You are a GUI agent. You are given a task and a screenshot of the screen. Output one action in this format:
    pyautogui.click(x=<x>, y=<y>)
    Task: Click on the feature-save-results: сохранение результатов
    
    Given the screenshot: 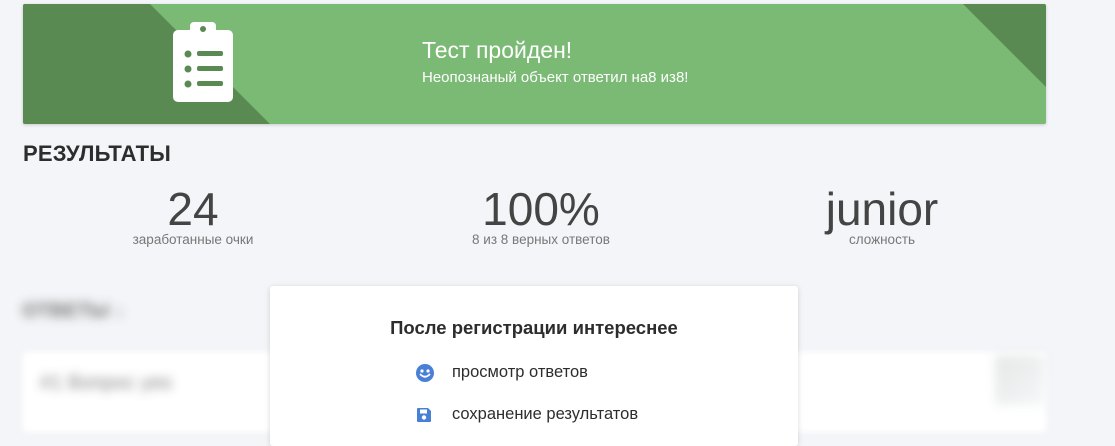 What is the action you would take?
    pyautogui.click(x=527, y=414)
    